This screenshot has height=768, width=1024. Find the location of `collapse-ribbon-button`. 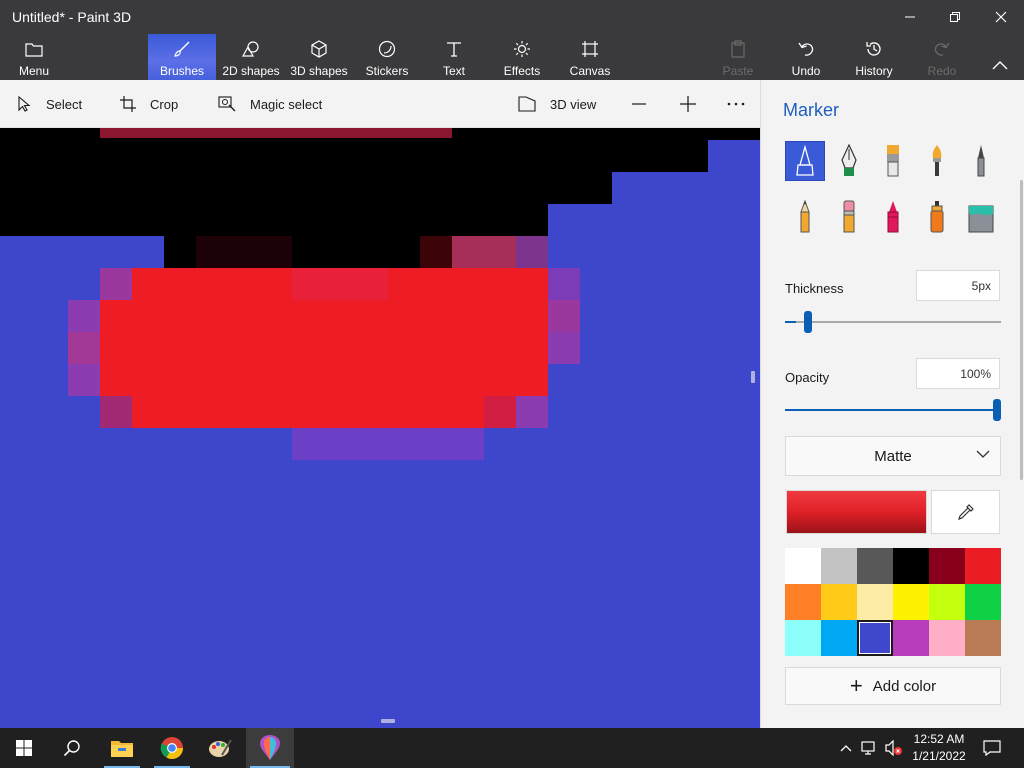

collapse-ribbon-button is located at coordinates (1000, 57).